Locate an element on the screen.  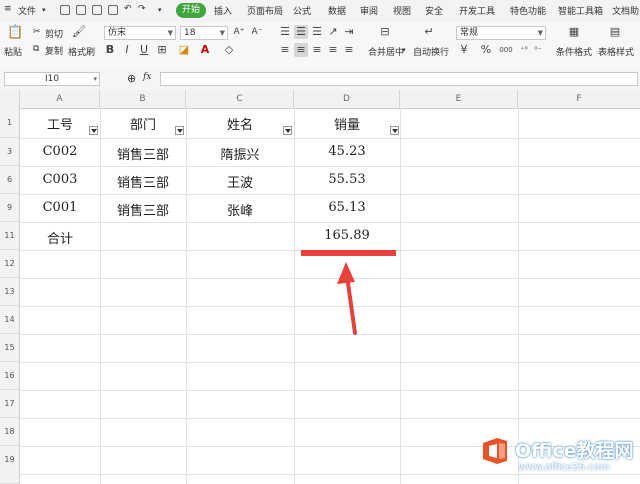
cell-id: C001 is located at coordinates (60, 207).